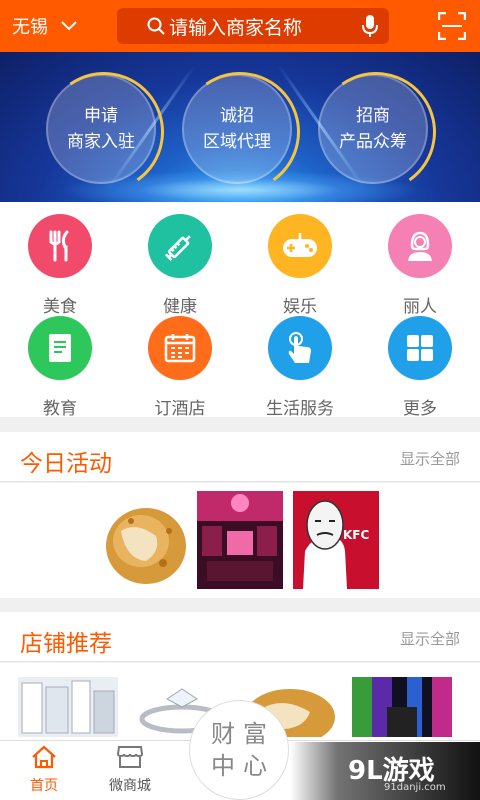 This screenshot has width=480, height=800. I want to click on city-selector: 无锡, so click(64, 26).